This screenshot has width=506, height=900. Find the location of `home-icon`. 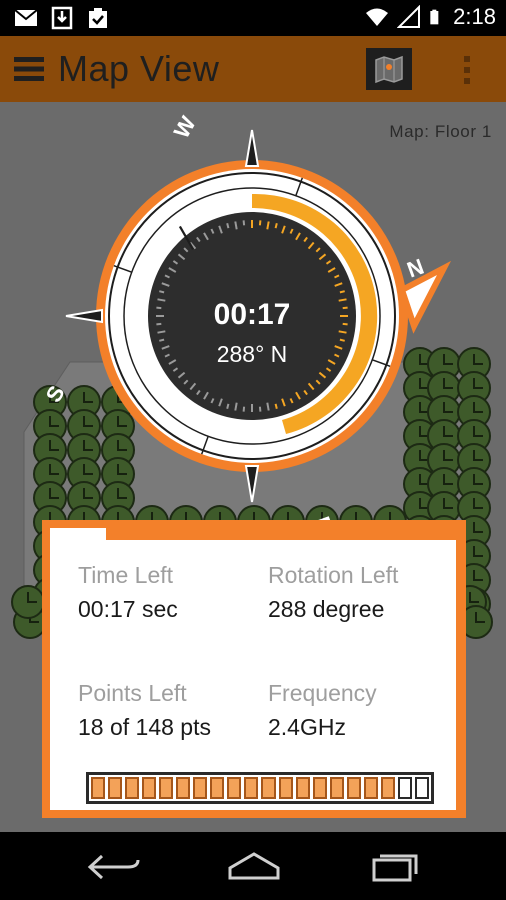

home-icon is located at coordinates (254, 867).